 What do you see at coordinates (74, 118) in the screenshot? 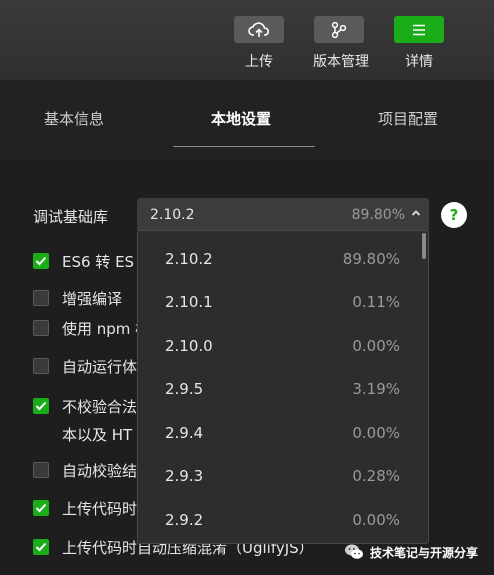
I see `tab-basic-info: 基本信息` at bounding box center [74, 118].